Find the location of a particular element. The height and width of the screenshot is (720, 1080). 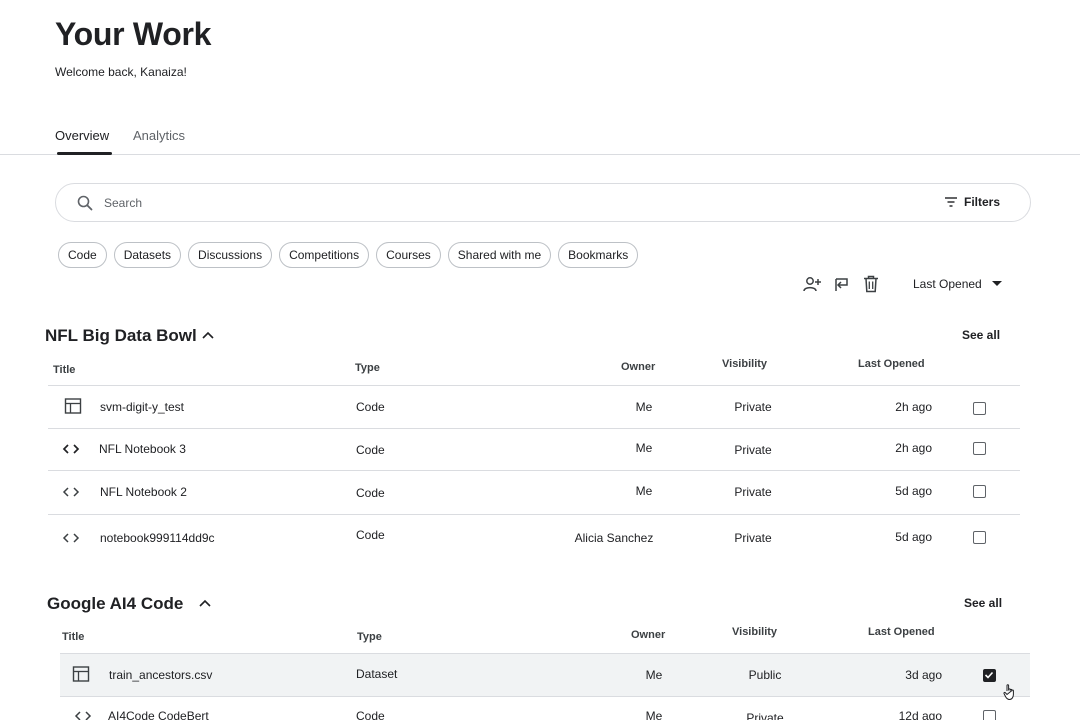

search-bar: Filters is located at coordinates (543, 202).